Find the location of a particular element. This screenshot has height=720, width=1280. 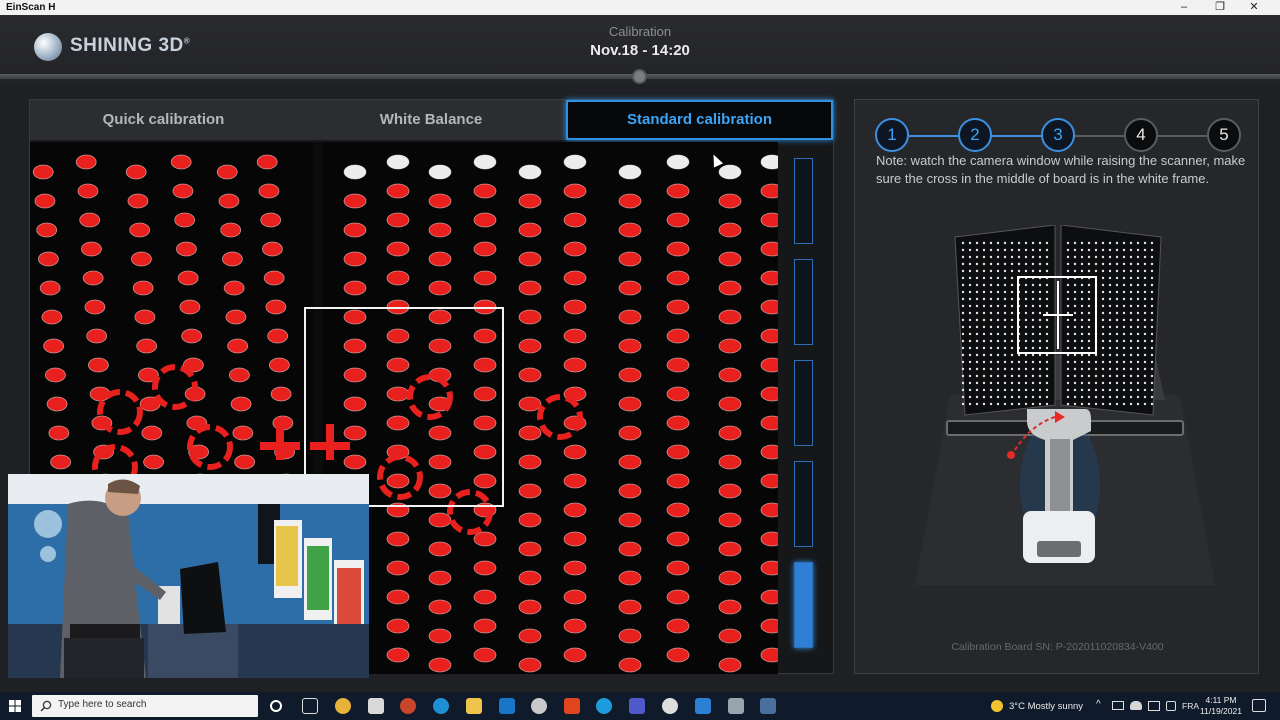

shining3d-logo-icon is located at coordinates (48, 47).